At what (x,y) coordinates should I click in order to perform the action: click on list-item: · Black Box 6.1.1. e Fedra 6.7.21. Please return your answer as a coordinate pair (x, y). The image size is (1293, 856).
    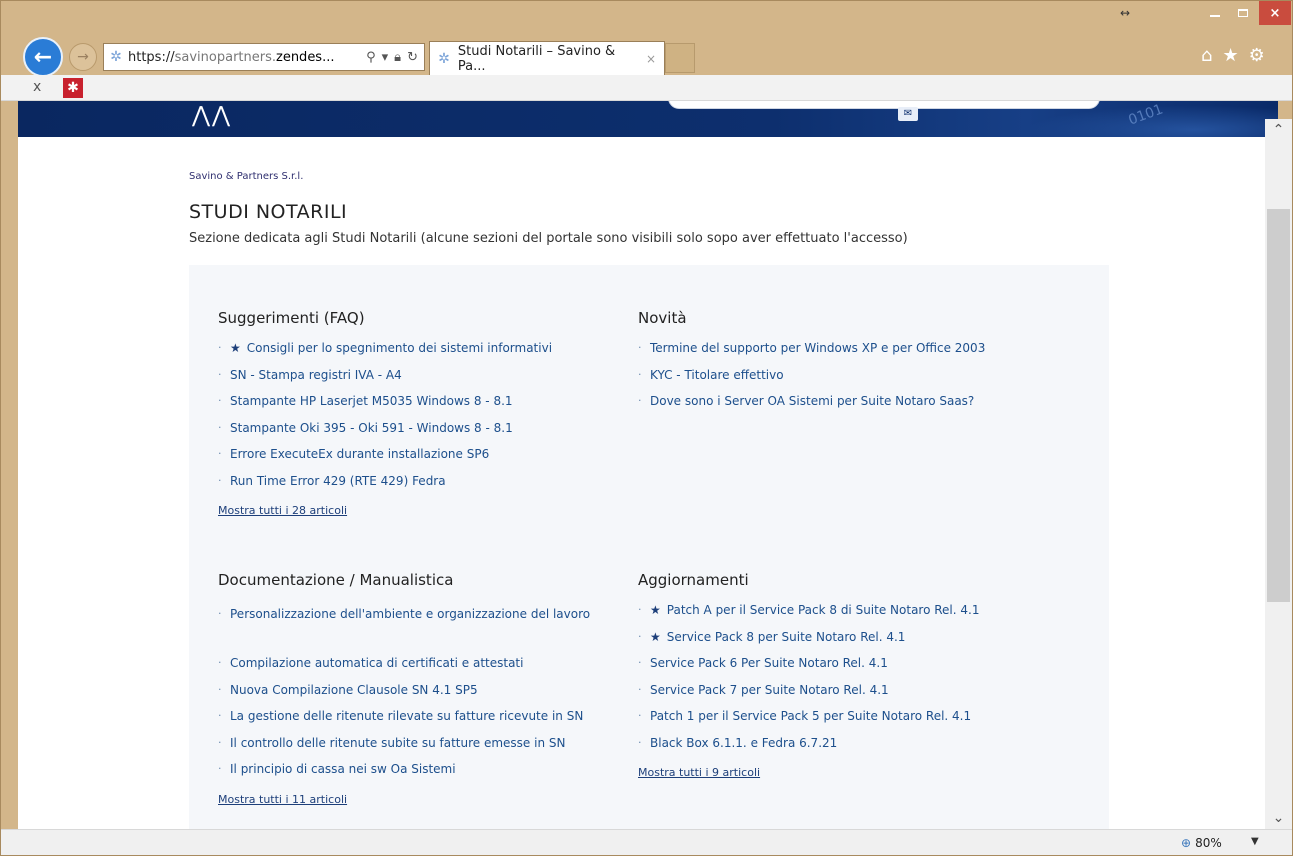
    Looking at the image, I should click on (858, 747).